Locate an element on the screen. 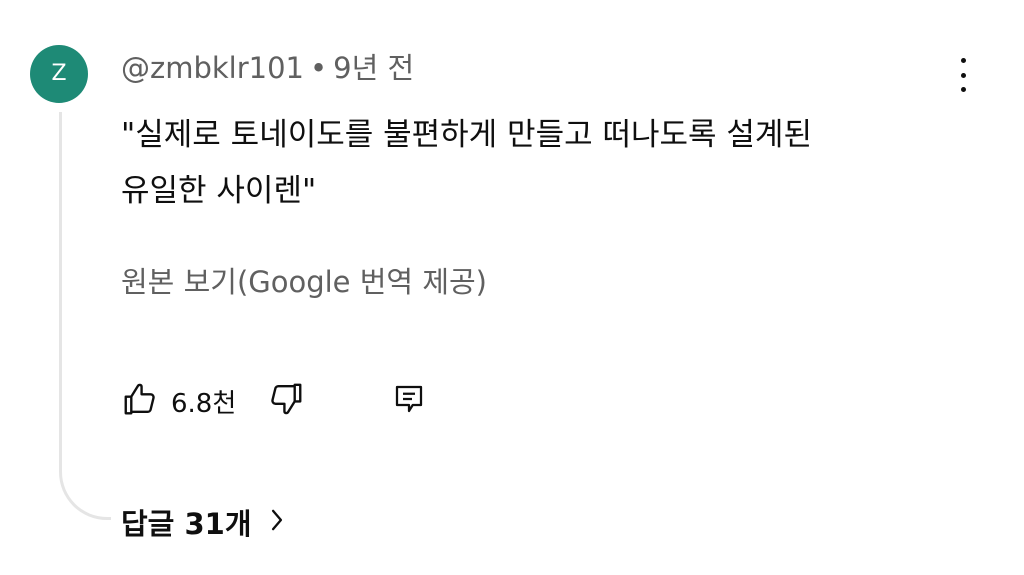 The height and width of the screenshot is (575, 1024). chevron-right-icon is located at coordinates (270, 522).